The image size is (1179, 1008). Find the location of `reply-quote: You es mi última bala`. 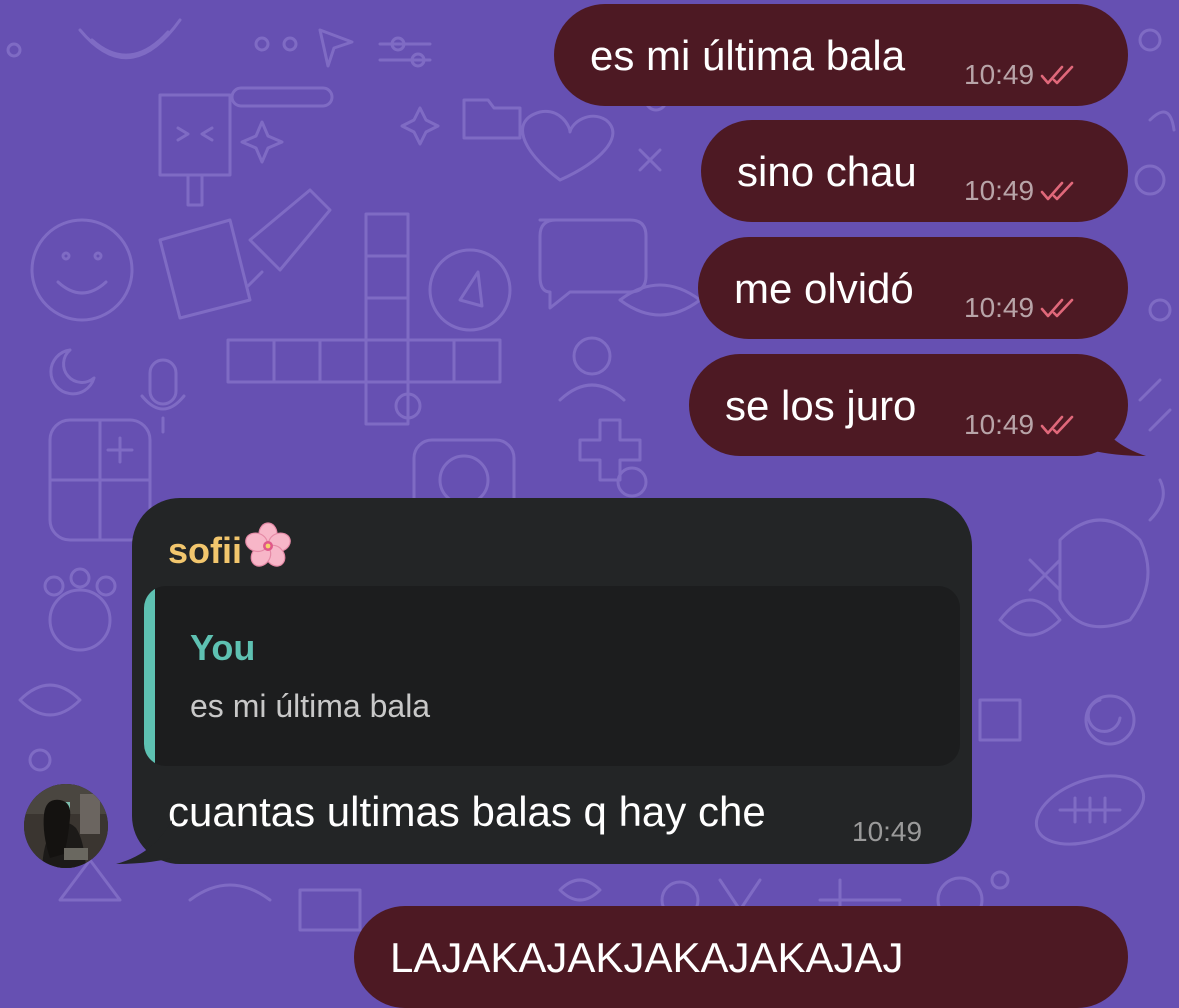

reply-quote: You es mi última bala is located at coordinates (552, 676).